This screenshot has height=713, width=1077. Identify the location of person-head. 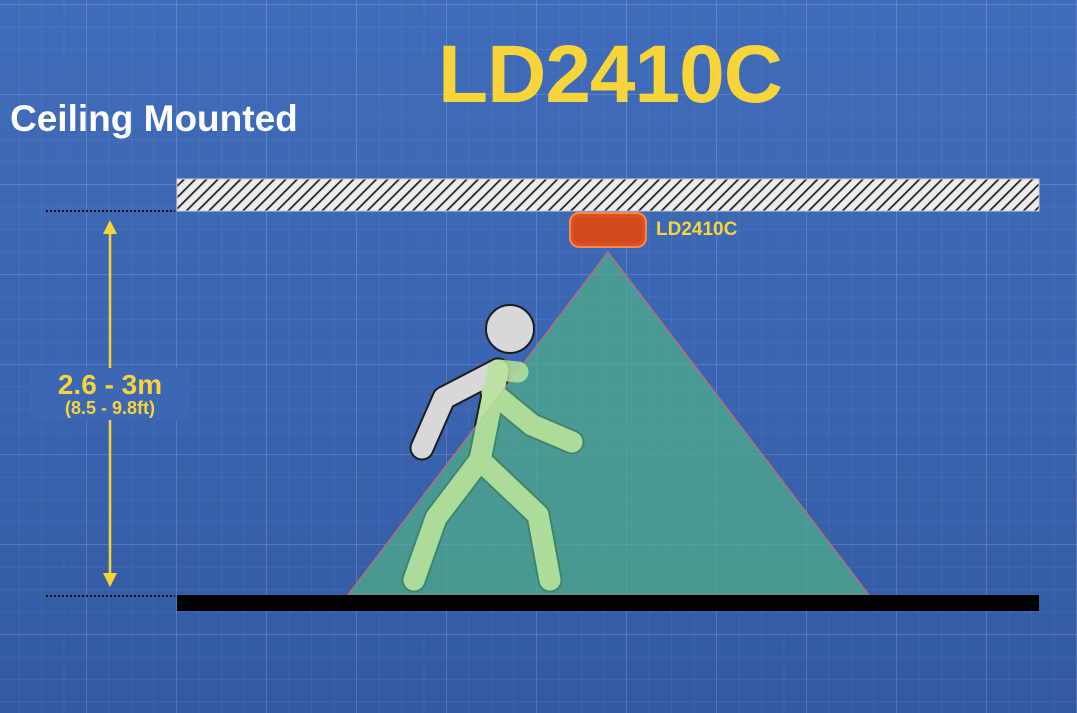
(510, 329).